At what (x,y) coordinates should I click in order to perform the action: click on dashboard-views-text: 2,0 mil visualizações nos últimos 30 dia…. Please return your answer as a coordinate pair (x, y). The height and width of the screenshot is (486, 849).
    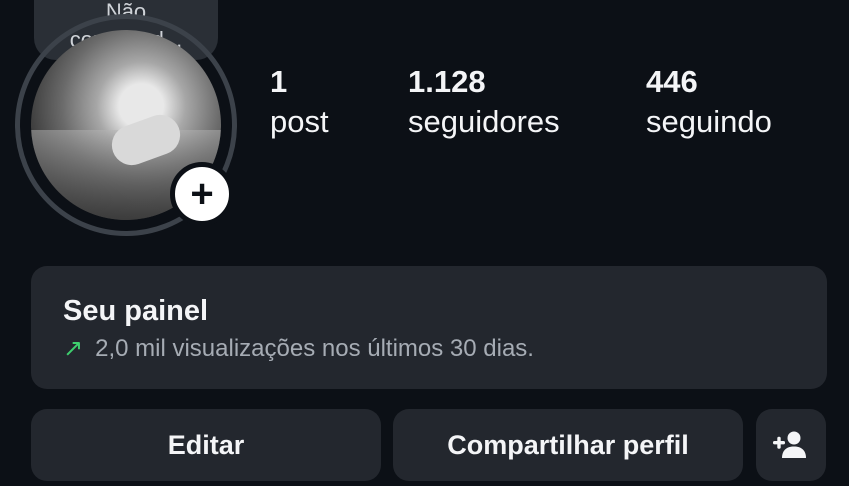
    Looking at the image, I should click on (314, 348).